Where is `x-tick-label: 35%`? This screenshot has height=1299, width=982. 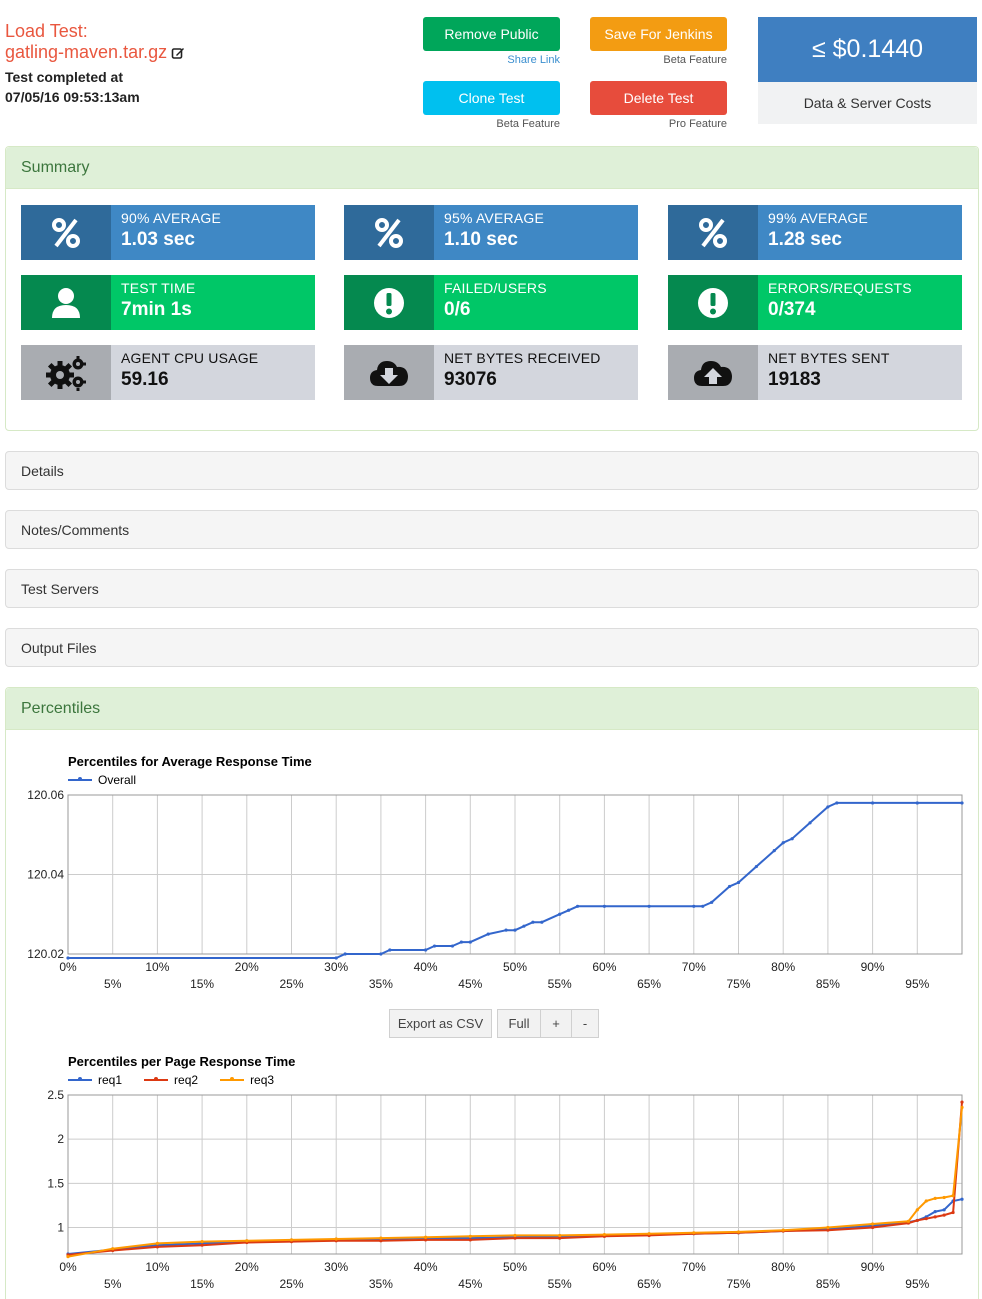 x-tick-label: 35% is located at coordinates (381, 1284).